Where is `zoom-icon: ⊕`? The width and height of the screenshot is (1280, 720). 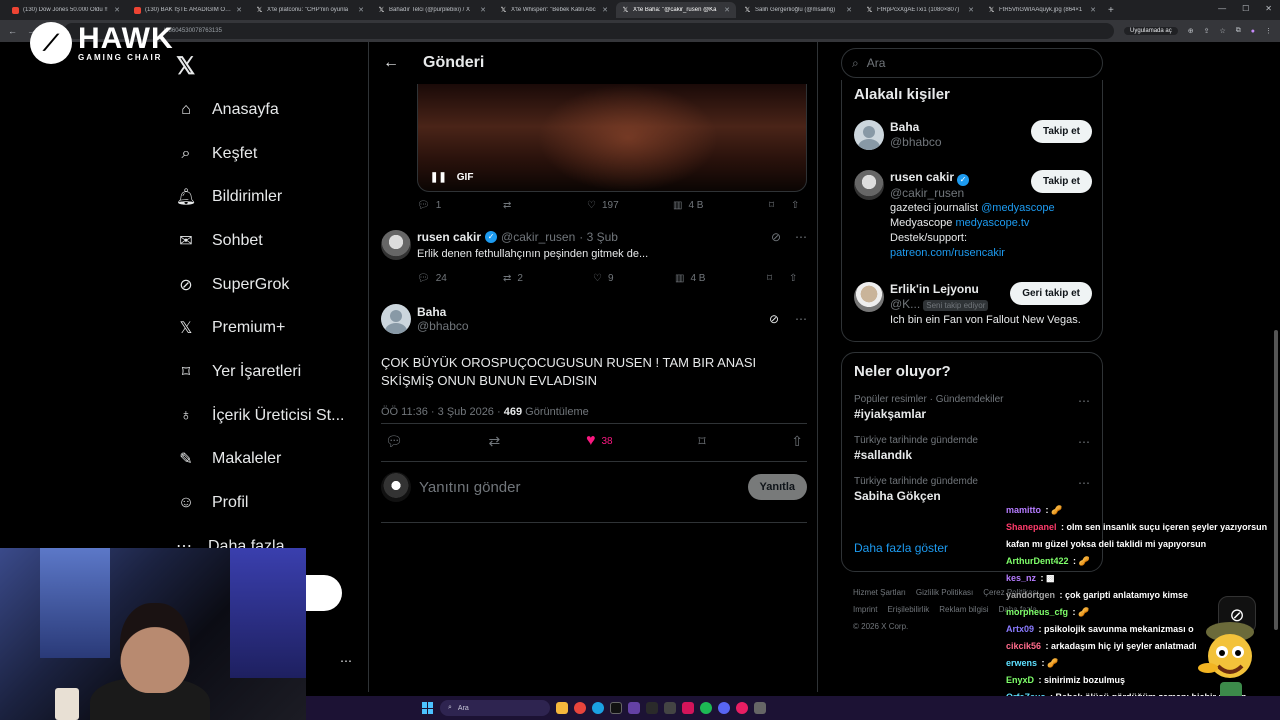 zoom-icon: ⊕ is located at coordinates (1191, 31).